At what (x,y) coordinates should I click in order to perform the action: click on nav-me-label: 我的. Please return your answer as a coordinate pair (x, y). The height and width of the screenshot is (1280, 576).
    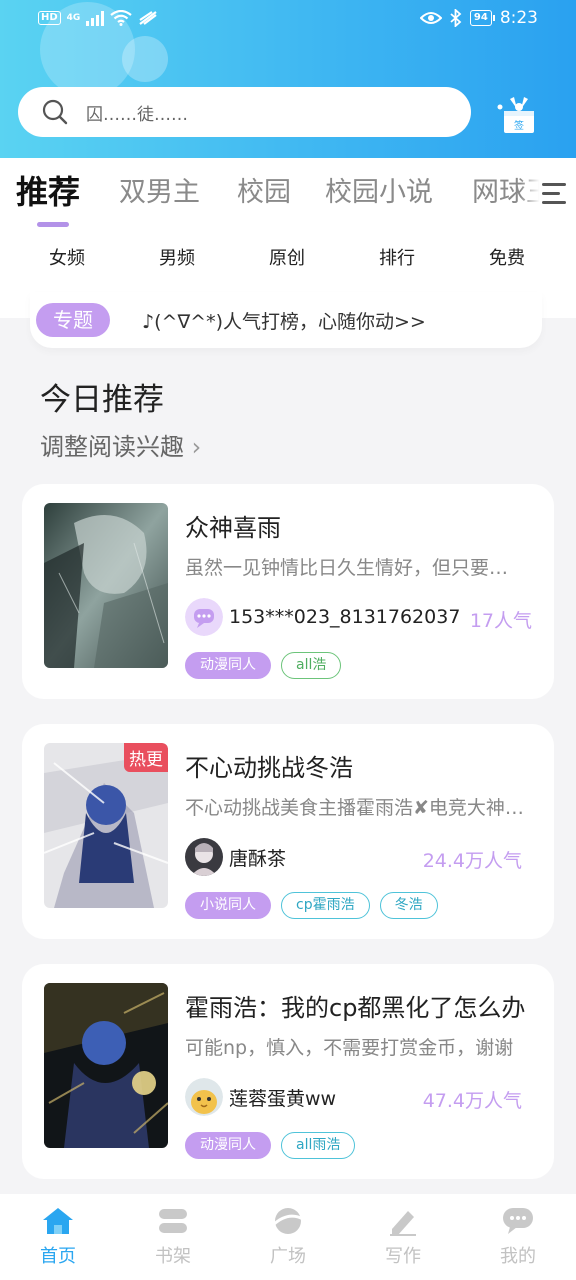
    Looking at the image, I should click on (518, 1256).